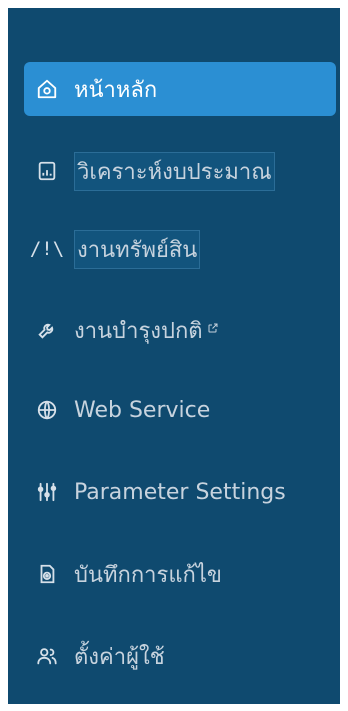 The image size is (348, 711). I want to click on external-link-icon, so click(213, 330).